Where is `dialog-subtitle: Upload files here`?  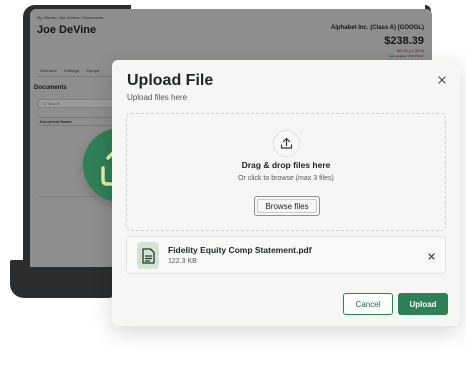
dialog-subtitle: Upload files here is located at coordinates (157, 97).